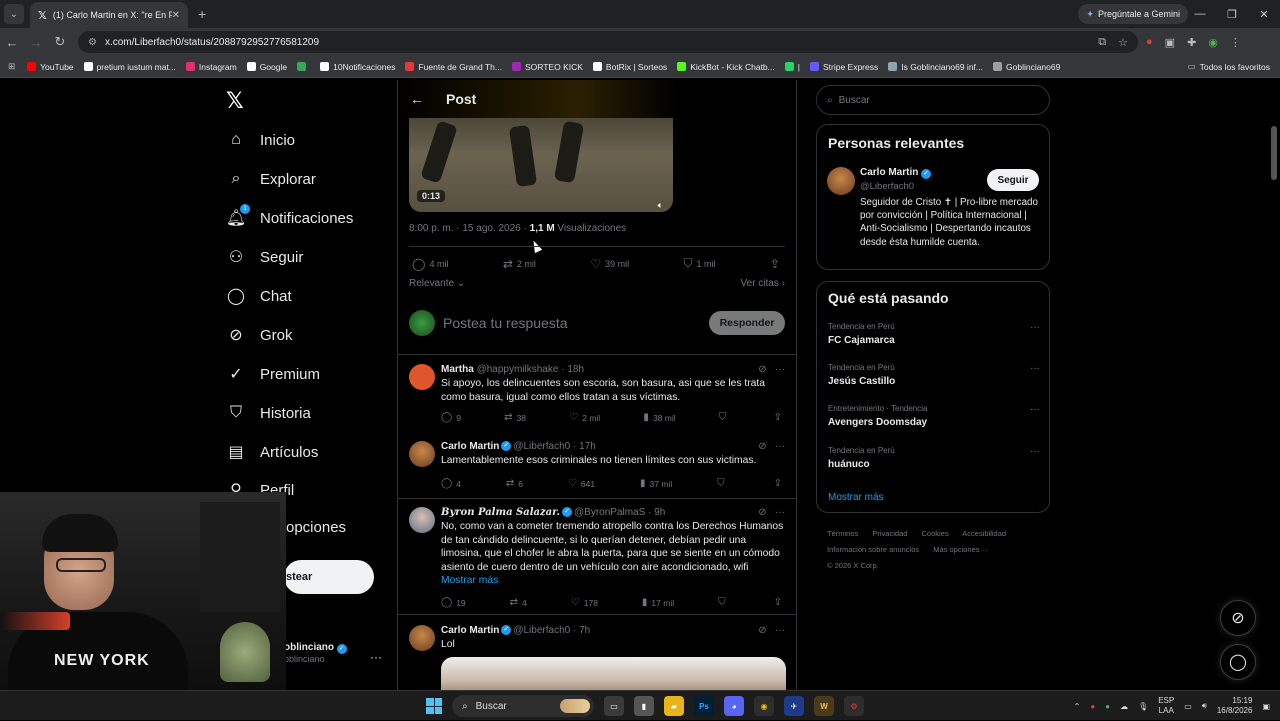 This screenshot has height=721, width=1280. Describe the element at coordinates (50, 67) in the screenshot. I see `bookmark-item: YouTube` at that location.